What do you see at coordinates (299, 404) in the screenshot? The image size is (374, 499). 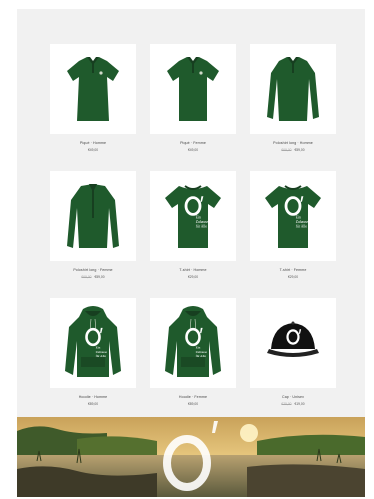 I see `product-current-price: €19,00` at bounding box center [299, 404].